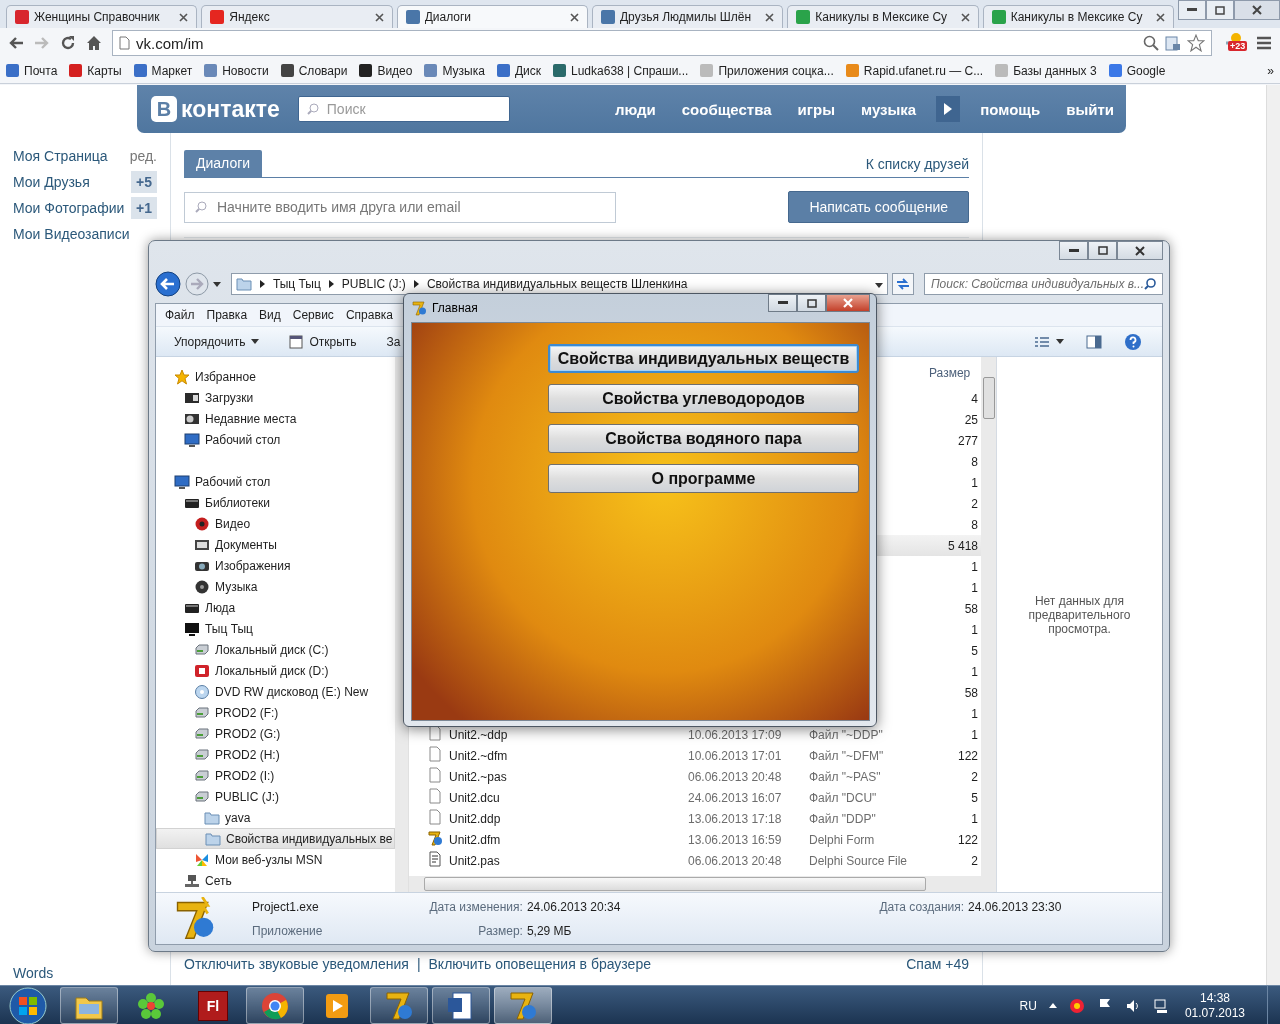 The image size is (1280, 1024). I want to click on tree-item: Недавние места, so click(275, 418).